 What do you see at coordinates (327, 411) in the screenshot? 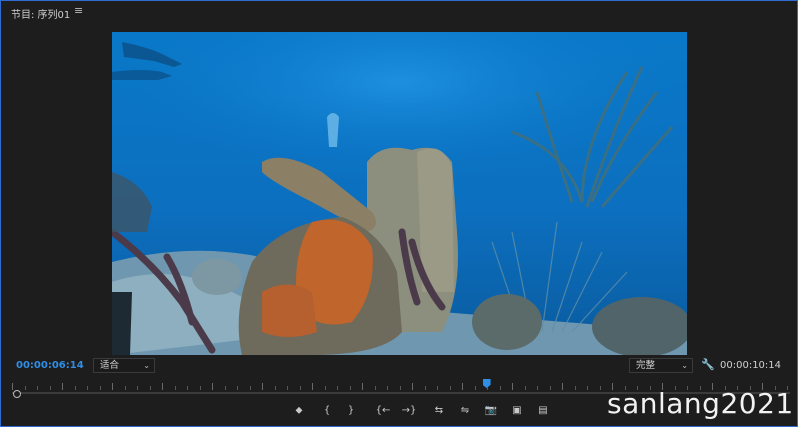
I see `mark-in-button: {` at bounding box center [327, 411].